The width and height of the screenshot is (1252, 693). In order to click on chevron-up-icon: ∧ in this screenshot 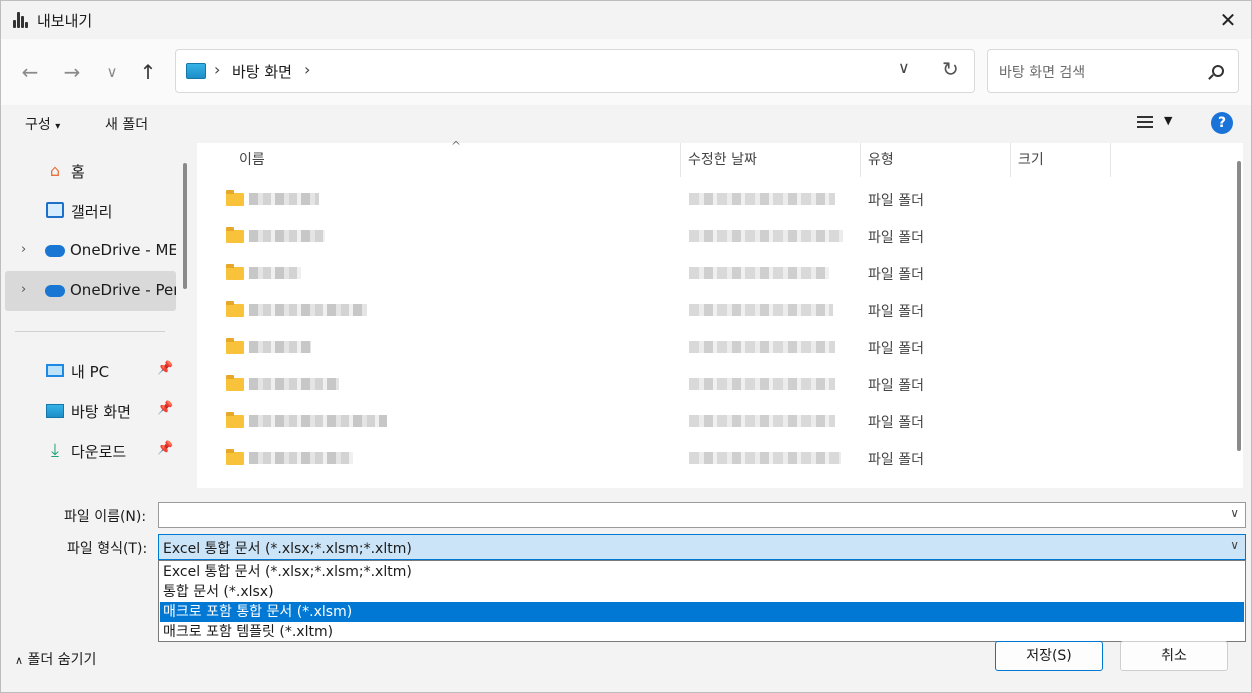, I will do `click(19, 660)`.